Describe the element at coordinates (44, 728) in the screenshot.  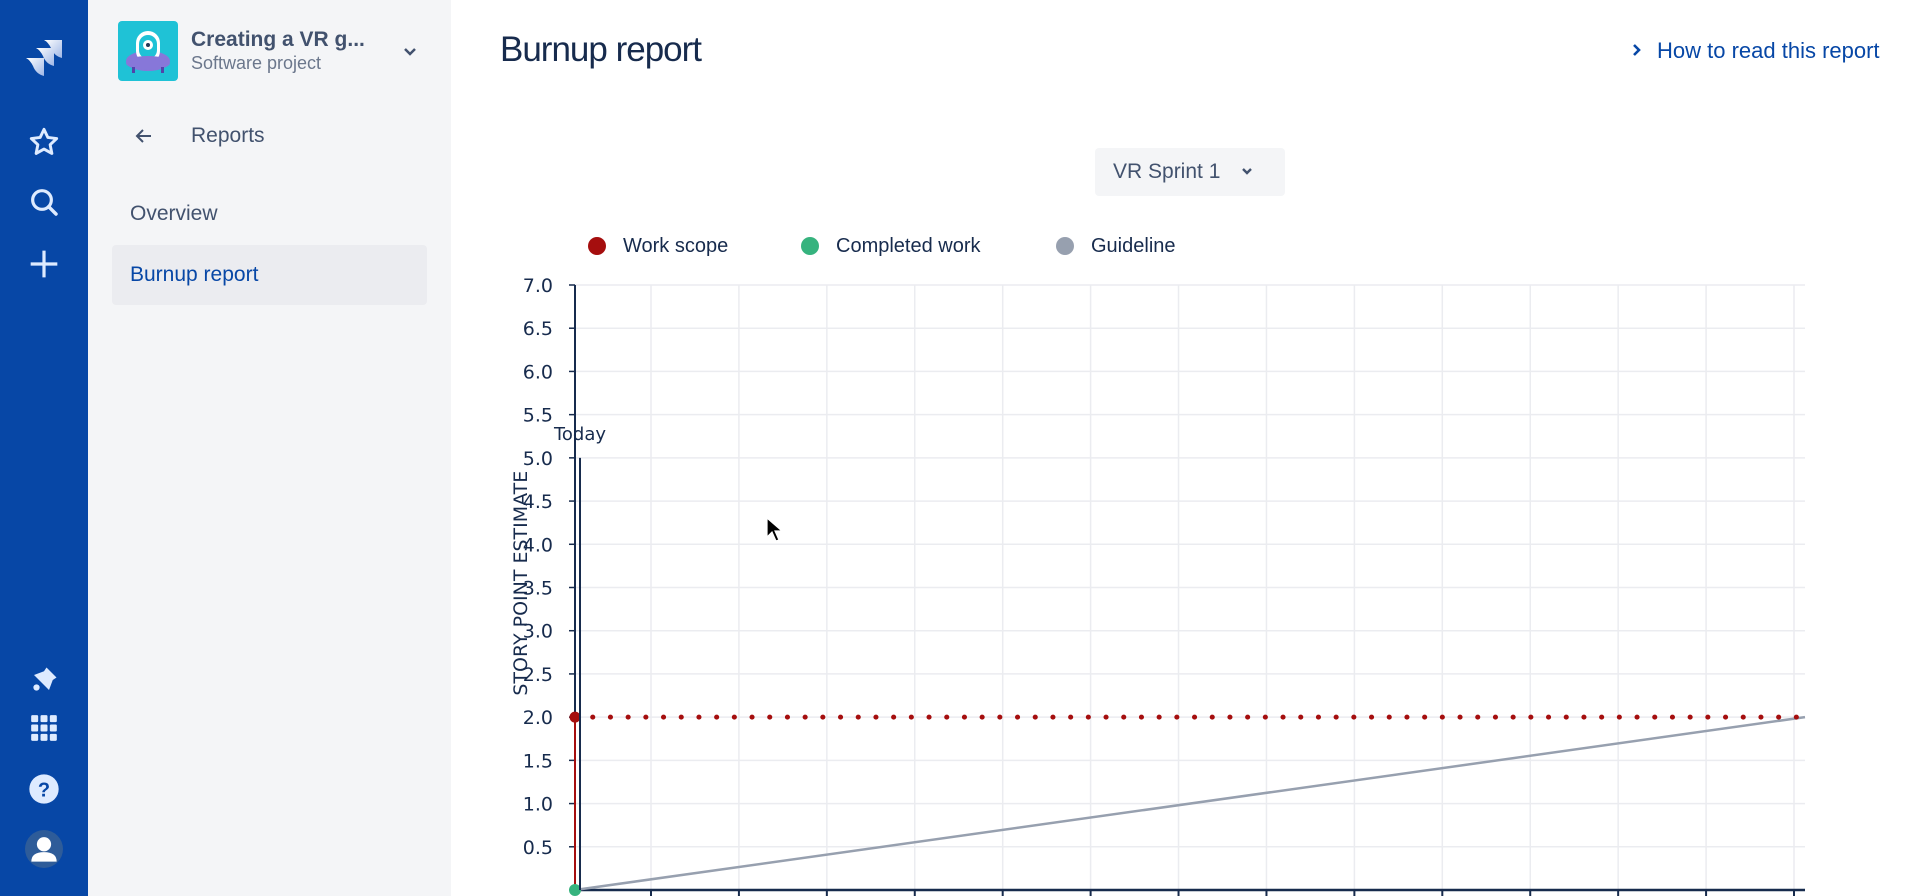
I see `app-switcher-icon` at that location.